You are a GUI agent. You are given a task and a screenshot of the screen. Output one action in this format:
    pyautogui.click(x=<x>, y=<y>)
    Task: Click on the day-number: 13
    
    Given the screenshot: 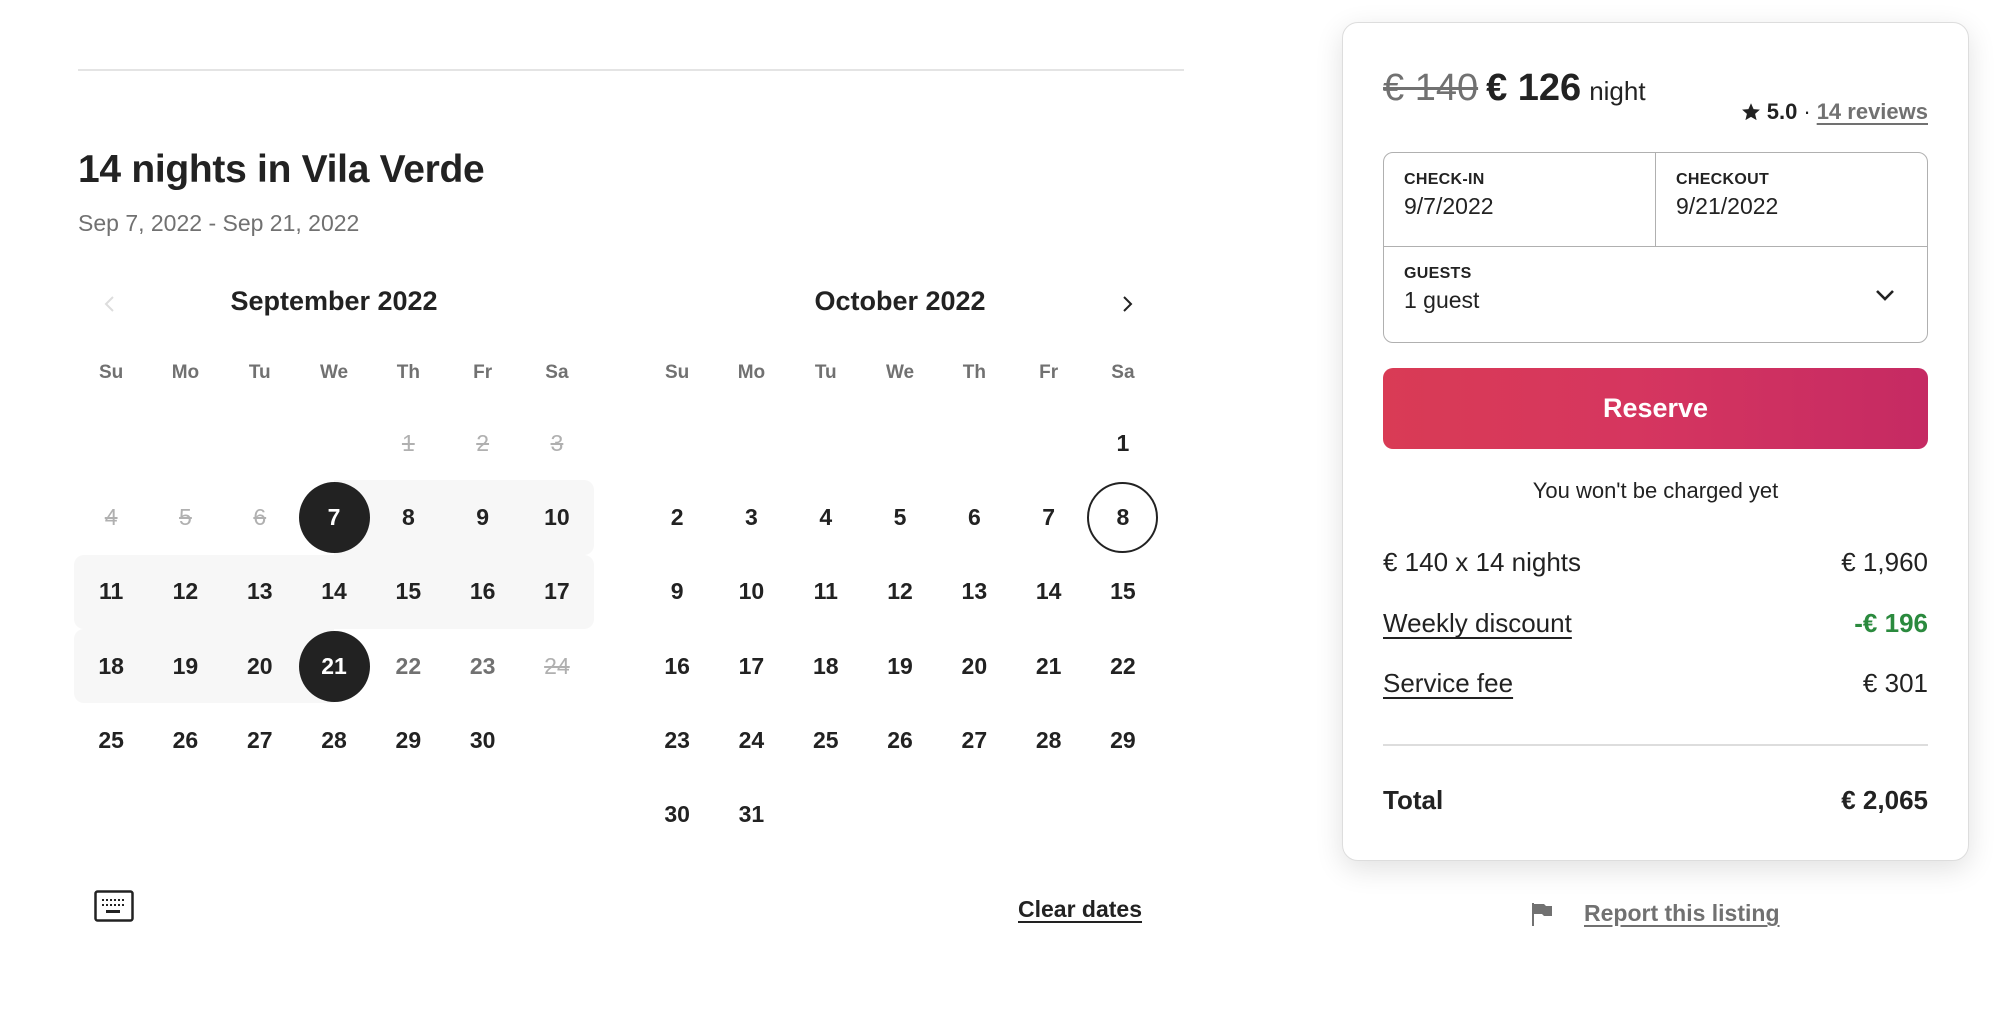 What is the action you would take?
    pyautogui.click(x=974, y=591)
    